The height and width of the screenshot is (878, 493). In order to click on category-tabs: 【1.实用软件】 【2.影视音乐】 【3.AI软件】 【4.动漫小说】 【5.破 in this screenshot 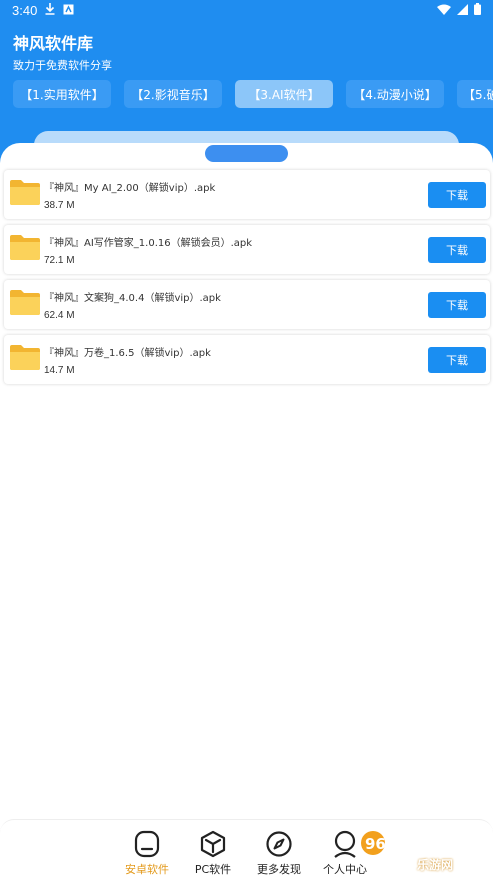, I will do `click(253, 94)`.